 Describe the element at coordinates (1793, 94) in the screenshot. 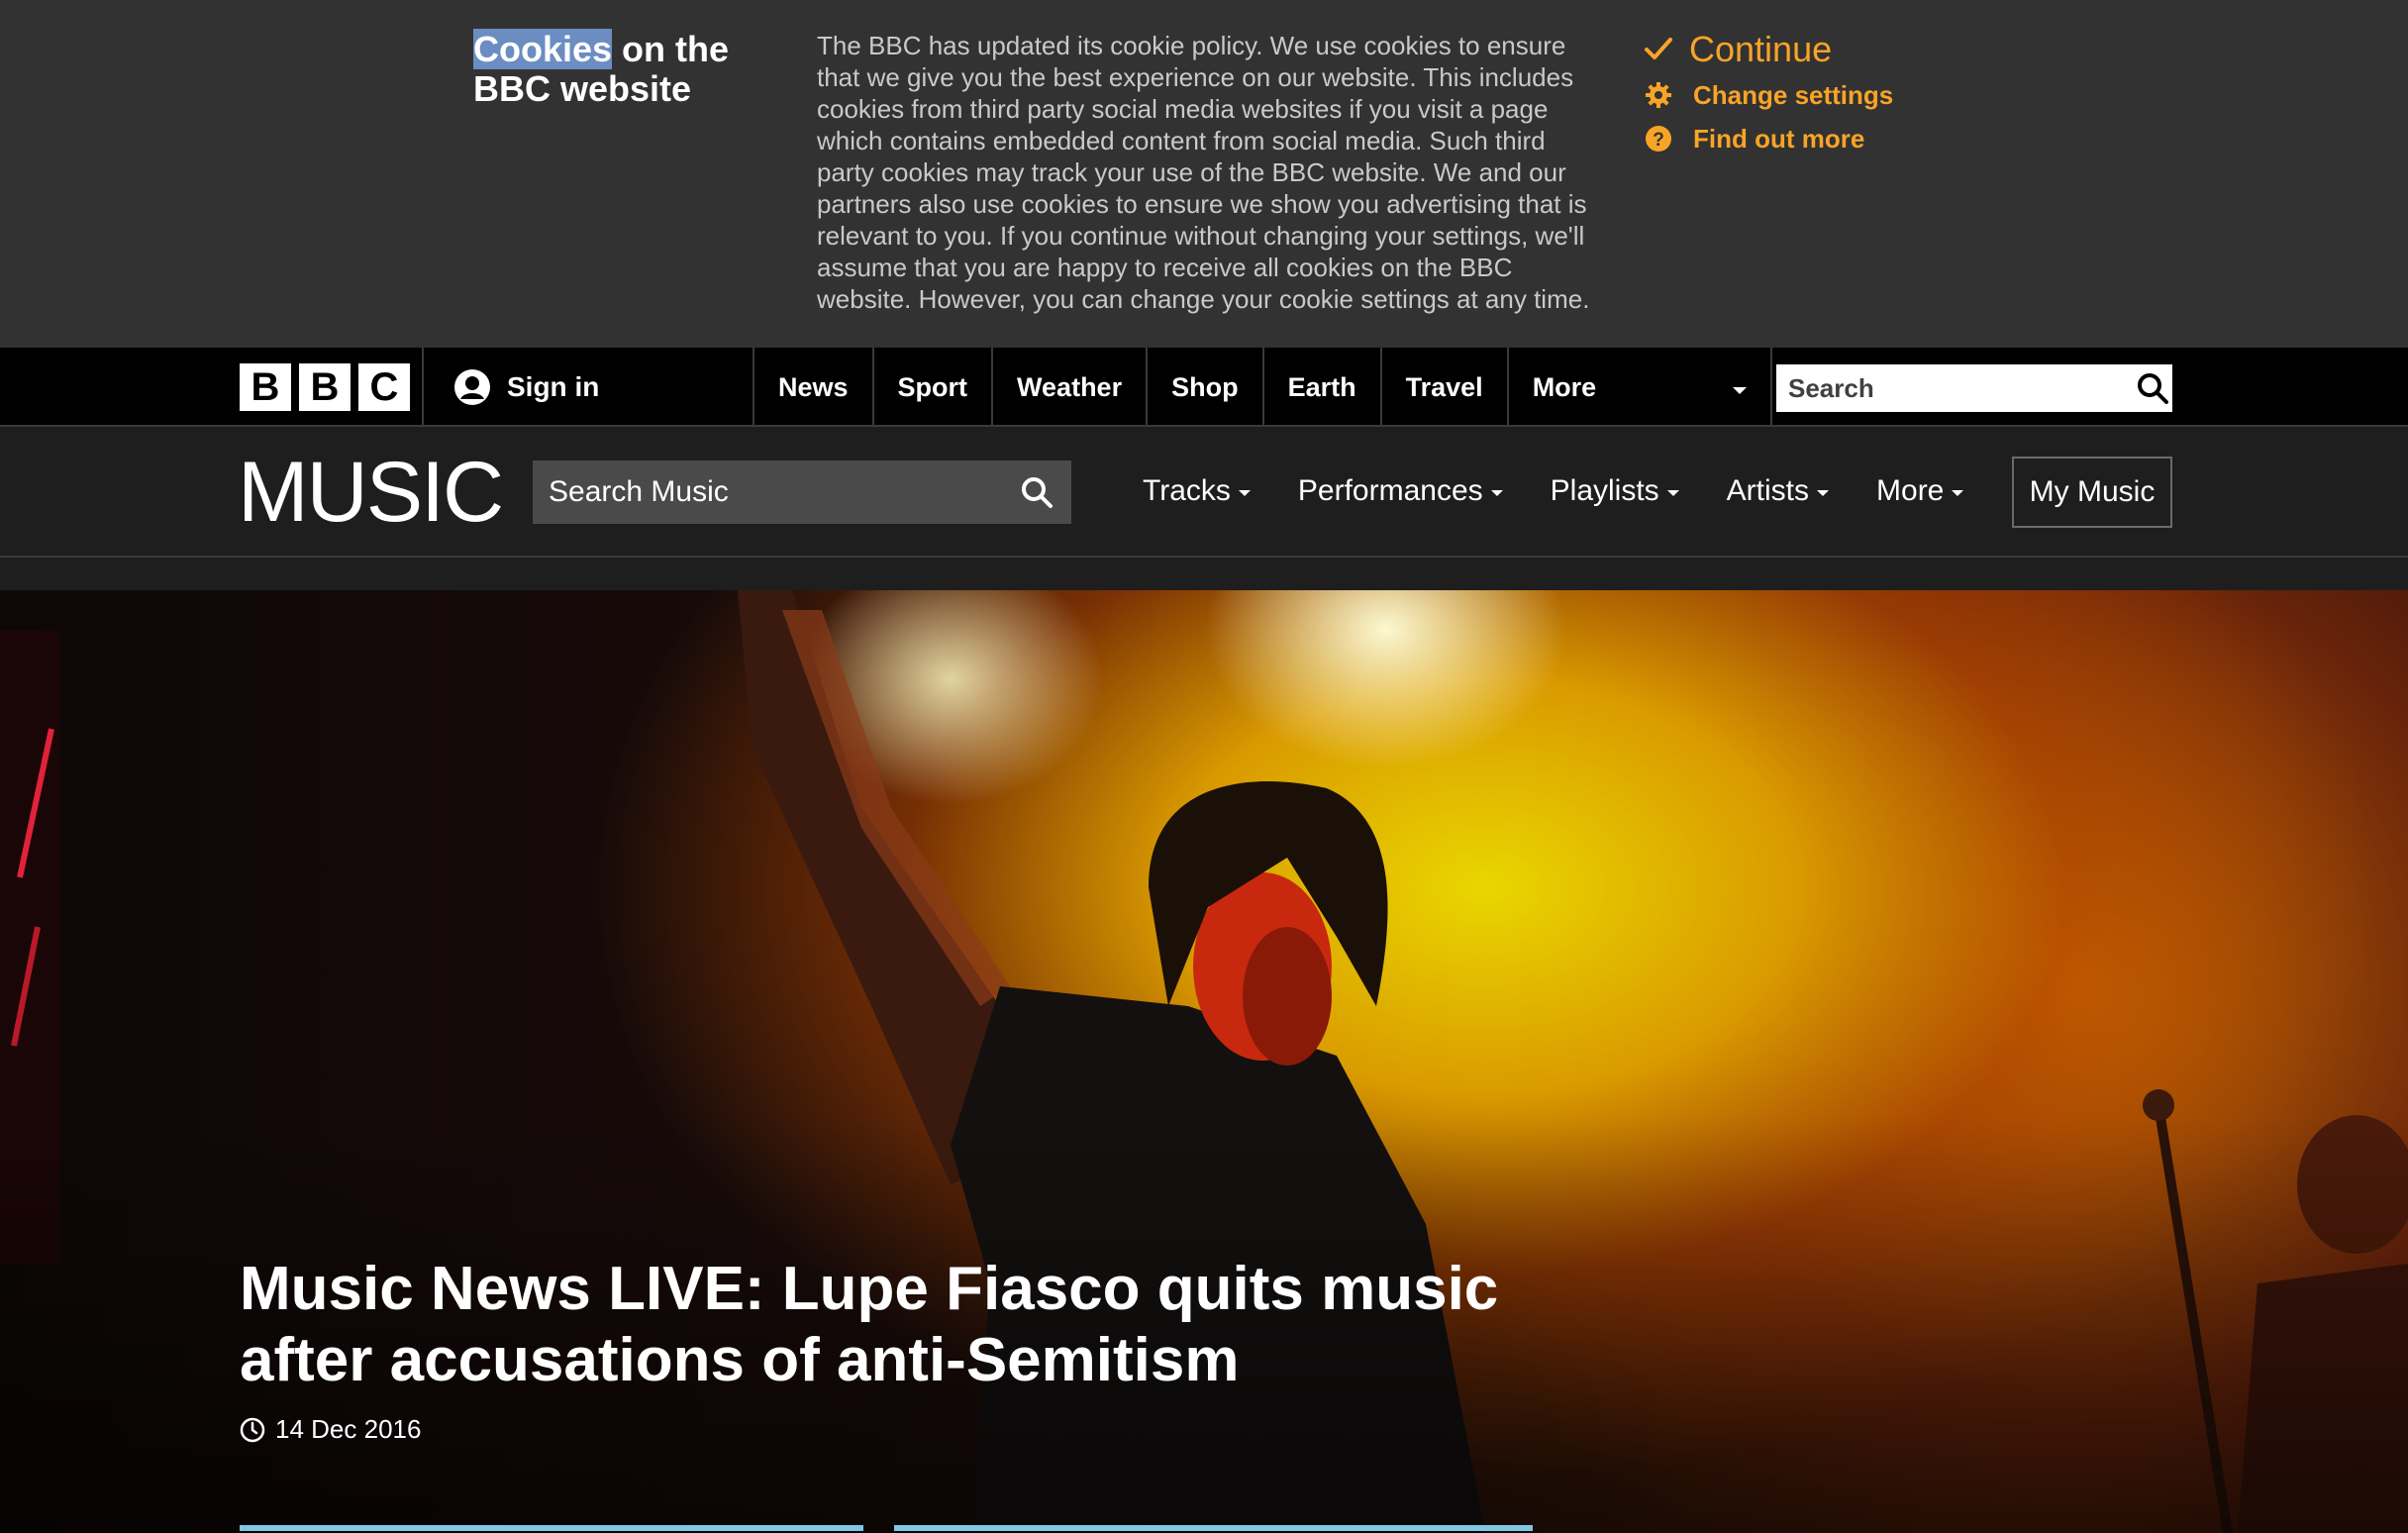

I see `change-settings-label: Change settings` at that location.